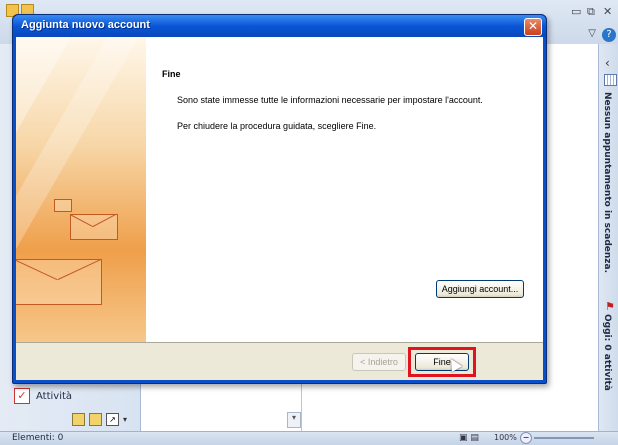 Image resolution: width=618 pixels, height=445 pixels. What do you see at coordinates (610, 80) in the screenshot?
I see `calendar-icon` at bounding box center [610, 80].